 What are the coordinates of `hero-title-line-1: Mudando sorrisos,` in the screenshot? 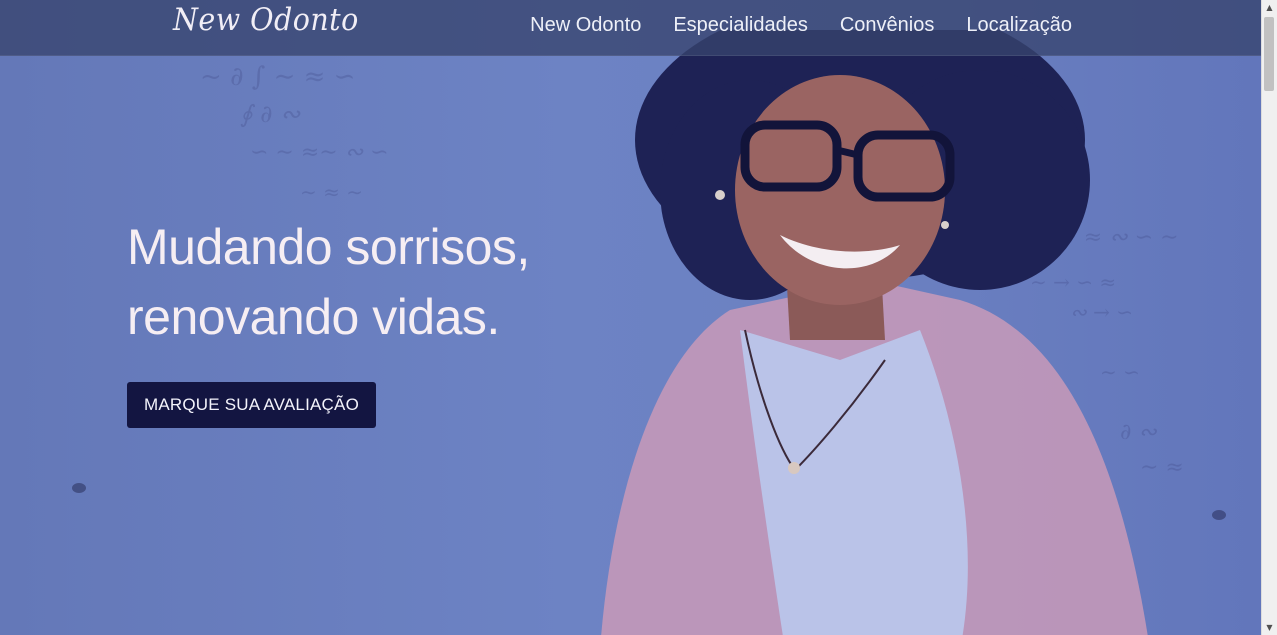 It's located at (328, 247).